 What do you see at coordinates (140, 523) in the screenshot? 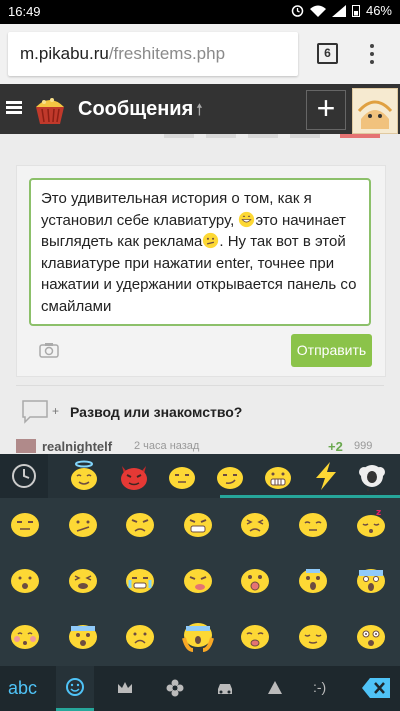
I see `angry-emoji-icon` at bounding box center [140, 523].